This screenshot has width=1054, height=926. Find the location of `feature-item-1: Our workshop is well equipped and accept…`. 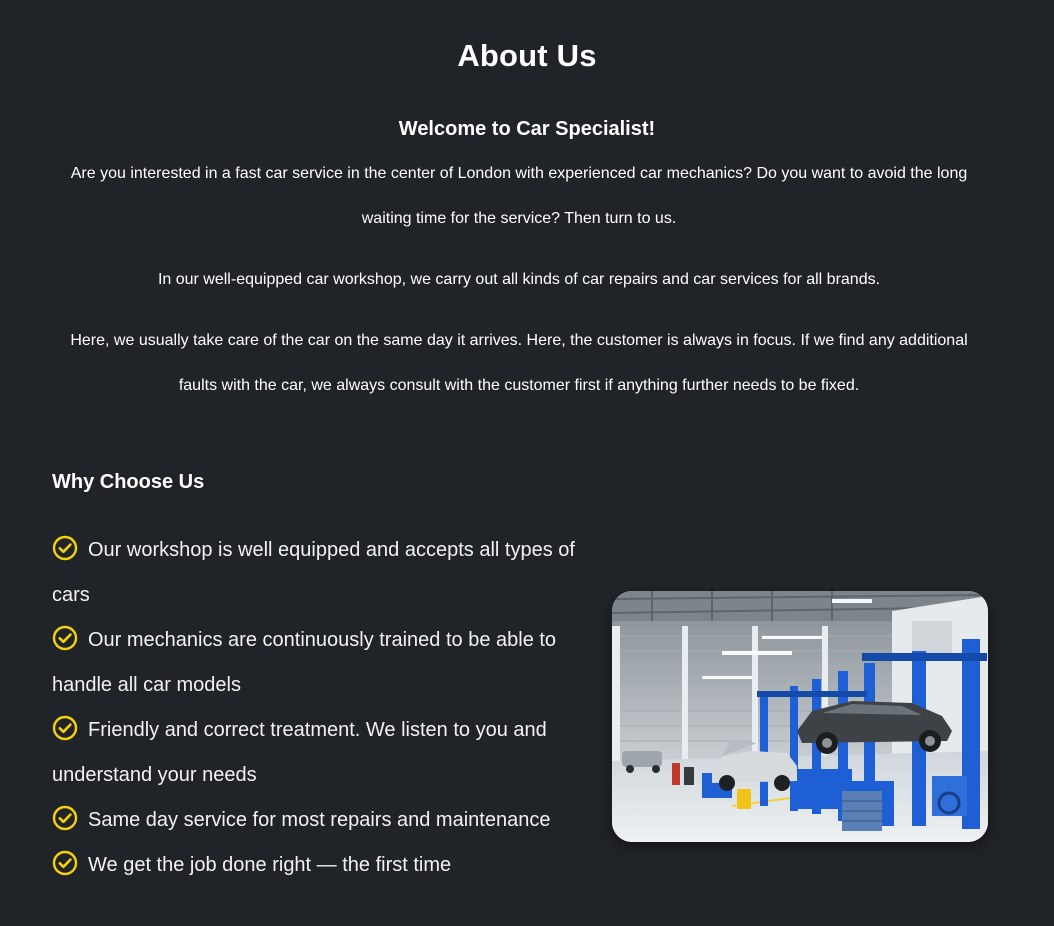

feature-item-1: Our workshop is well equipped and accept… is located at coordinates (324, 573).